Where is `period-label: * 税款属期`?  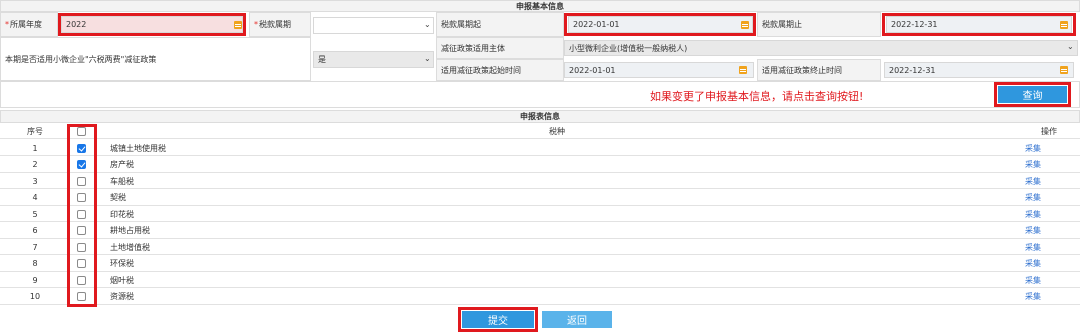
period-label: * 税款属期 is located at coordinates (280, 24).